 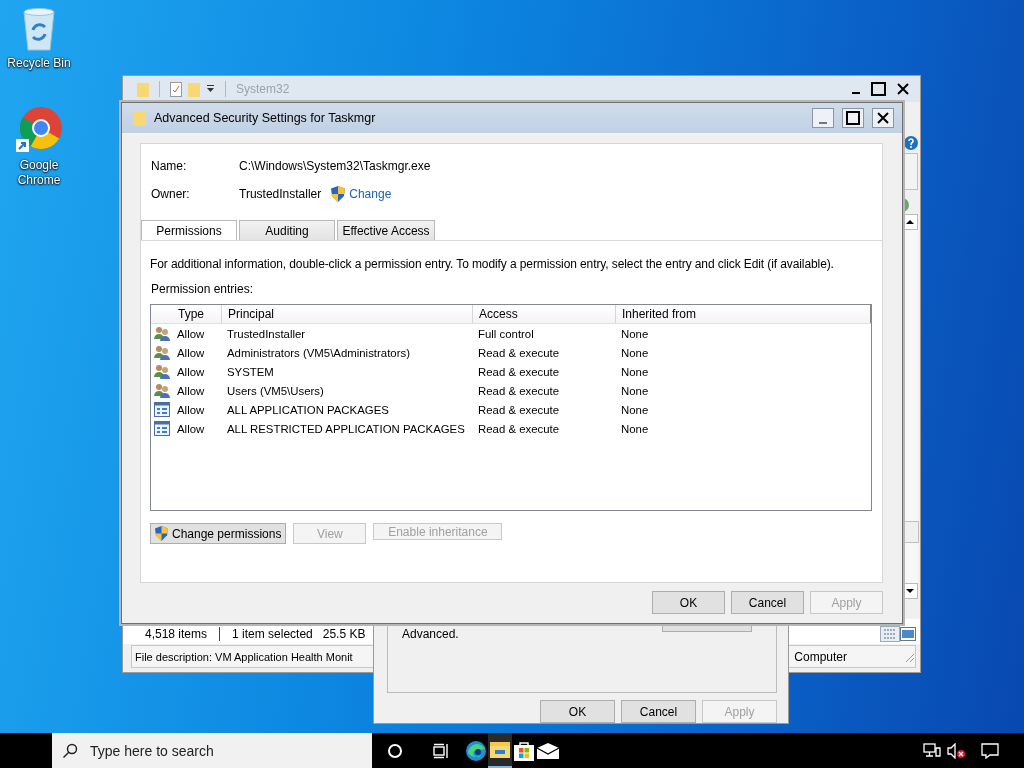 What do you see at coordinates (344, 634) in the screenshot?
I see `status-text: 25.5 KB` at bounding box center [344, 634].